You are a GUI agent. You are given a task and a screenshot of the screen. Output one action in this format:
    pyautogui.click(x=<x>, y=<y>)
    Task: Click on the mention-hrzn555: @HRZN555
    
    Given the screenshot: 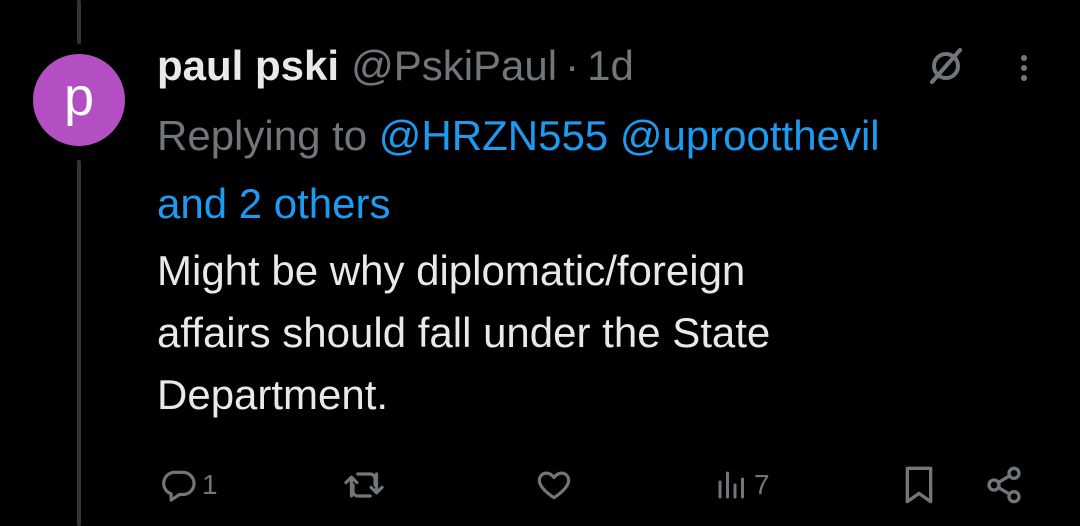 What is the action you would take?
    pyautogui.click(x=493, y=135)
    